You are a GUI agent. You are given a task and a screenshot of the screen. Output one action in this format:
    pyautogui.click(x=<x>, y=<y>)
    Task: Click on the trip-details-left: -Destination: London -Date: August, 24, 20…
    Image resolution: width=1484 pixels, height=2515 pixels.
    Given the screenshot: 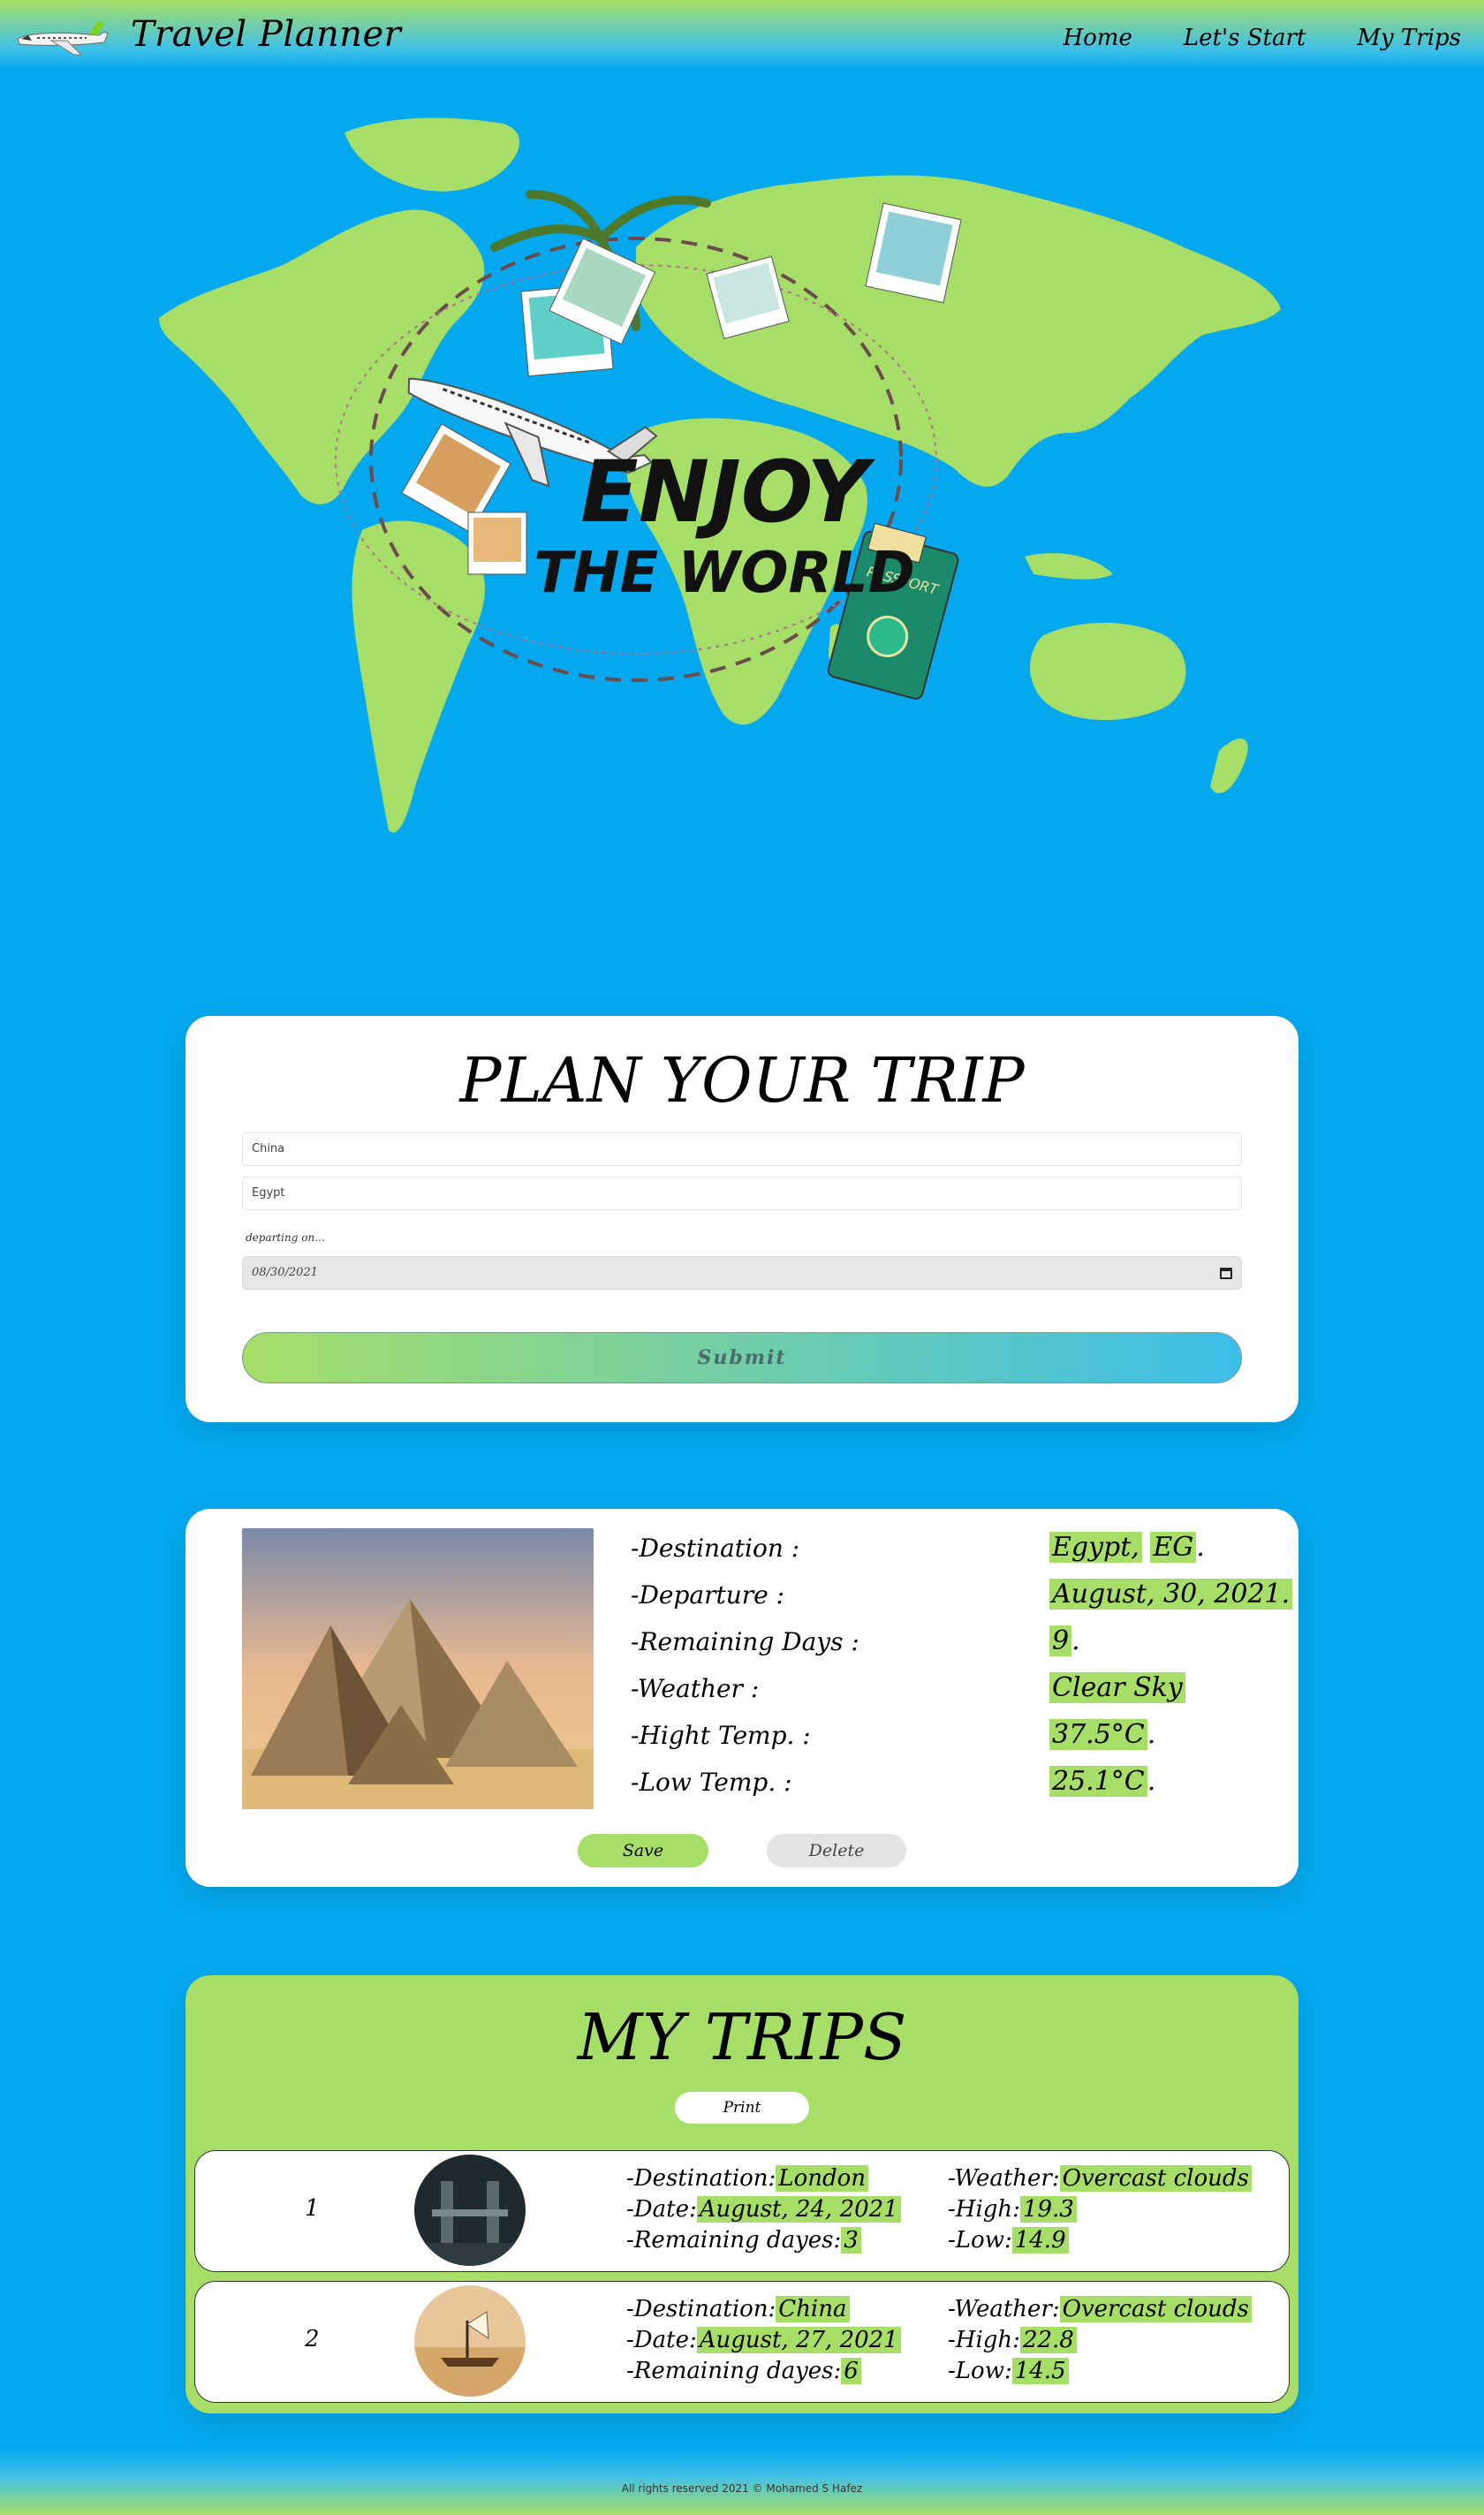 What is the action you would take?
    pyautogui.click(x=763, y=2209)
    